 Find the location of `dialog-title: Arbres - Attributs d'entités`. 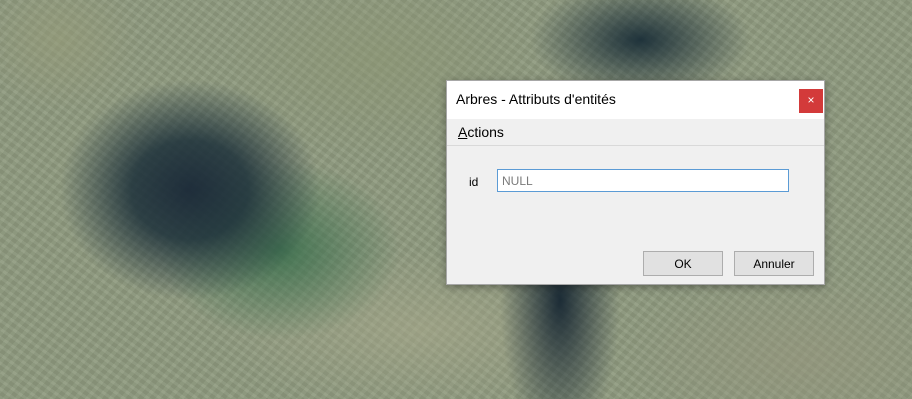

dialog-title: Arbres - Attributs d'entités is located at coordinates (536, 99).